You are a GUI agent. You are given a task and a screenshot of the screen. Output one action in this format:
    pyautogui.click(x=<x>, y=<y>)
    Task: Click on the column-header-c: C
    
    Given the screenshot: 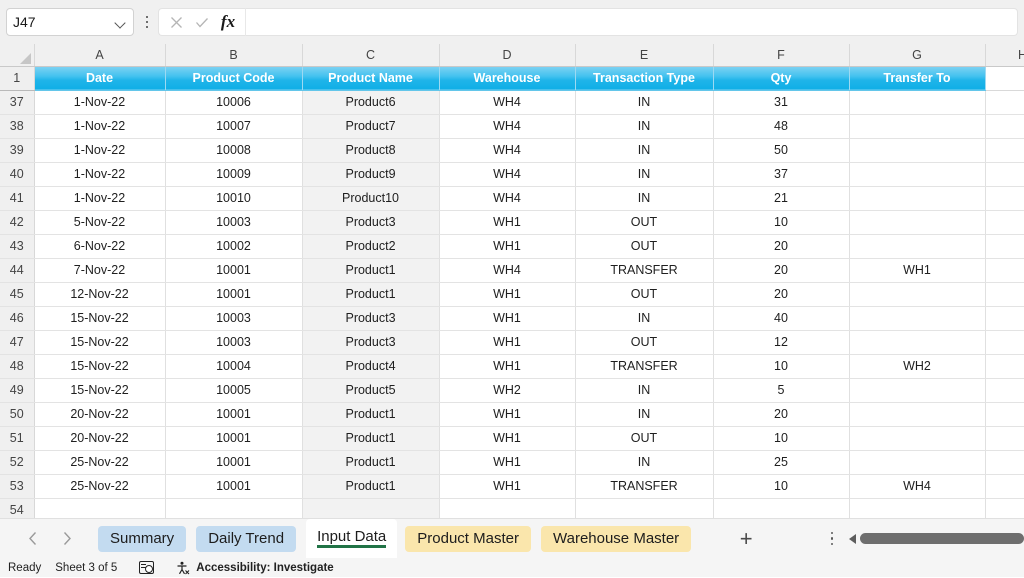 What is the action you would take?
    pyautogui.click(x=371, y=55)
    